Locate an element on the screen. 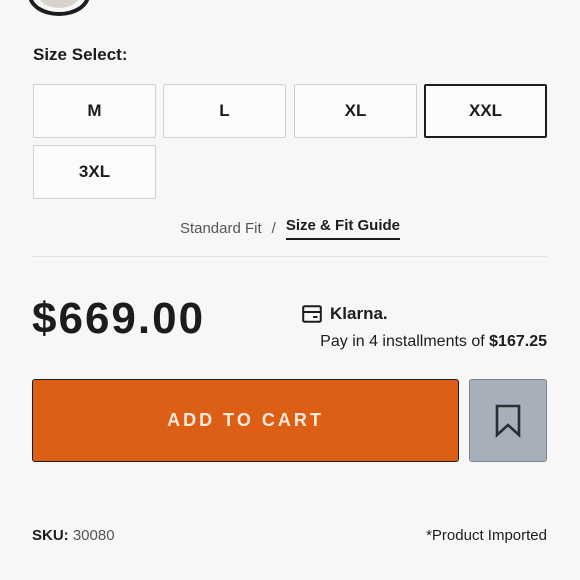 Image resolution: width=580 pixels, height=580 pixels. sku-label: SKU: is located at coordinates (50, 535).